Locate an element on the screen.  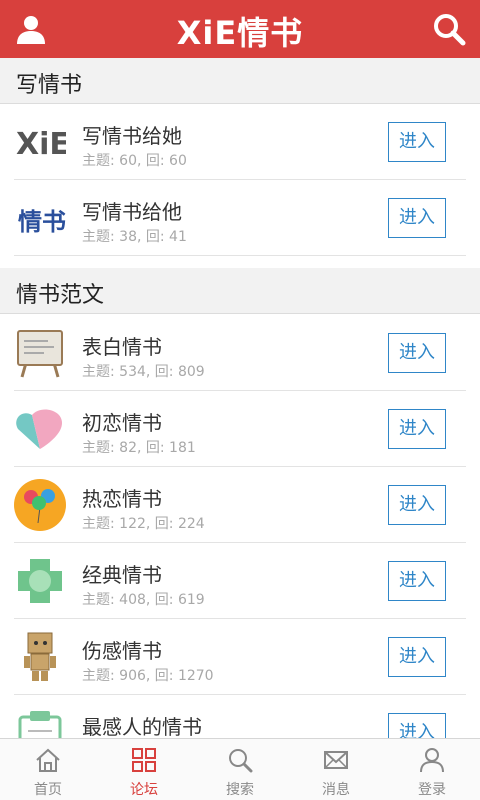
forum-name: 初恋情书 is located at coordinates (122, 423).